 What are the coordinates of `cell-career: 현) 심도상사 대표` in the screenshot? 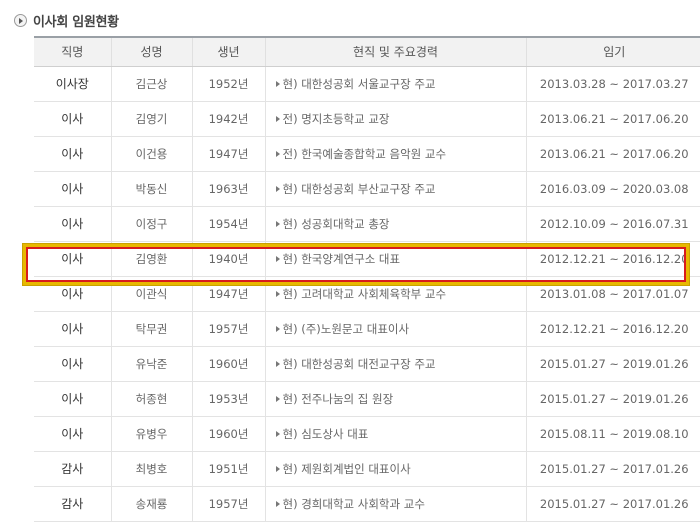 It's located at (395, 434).